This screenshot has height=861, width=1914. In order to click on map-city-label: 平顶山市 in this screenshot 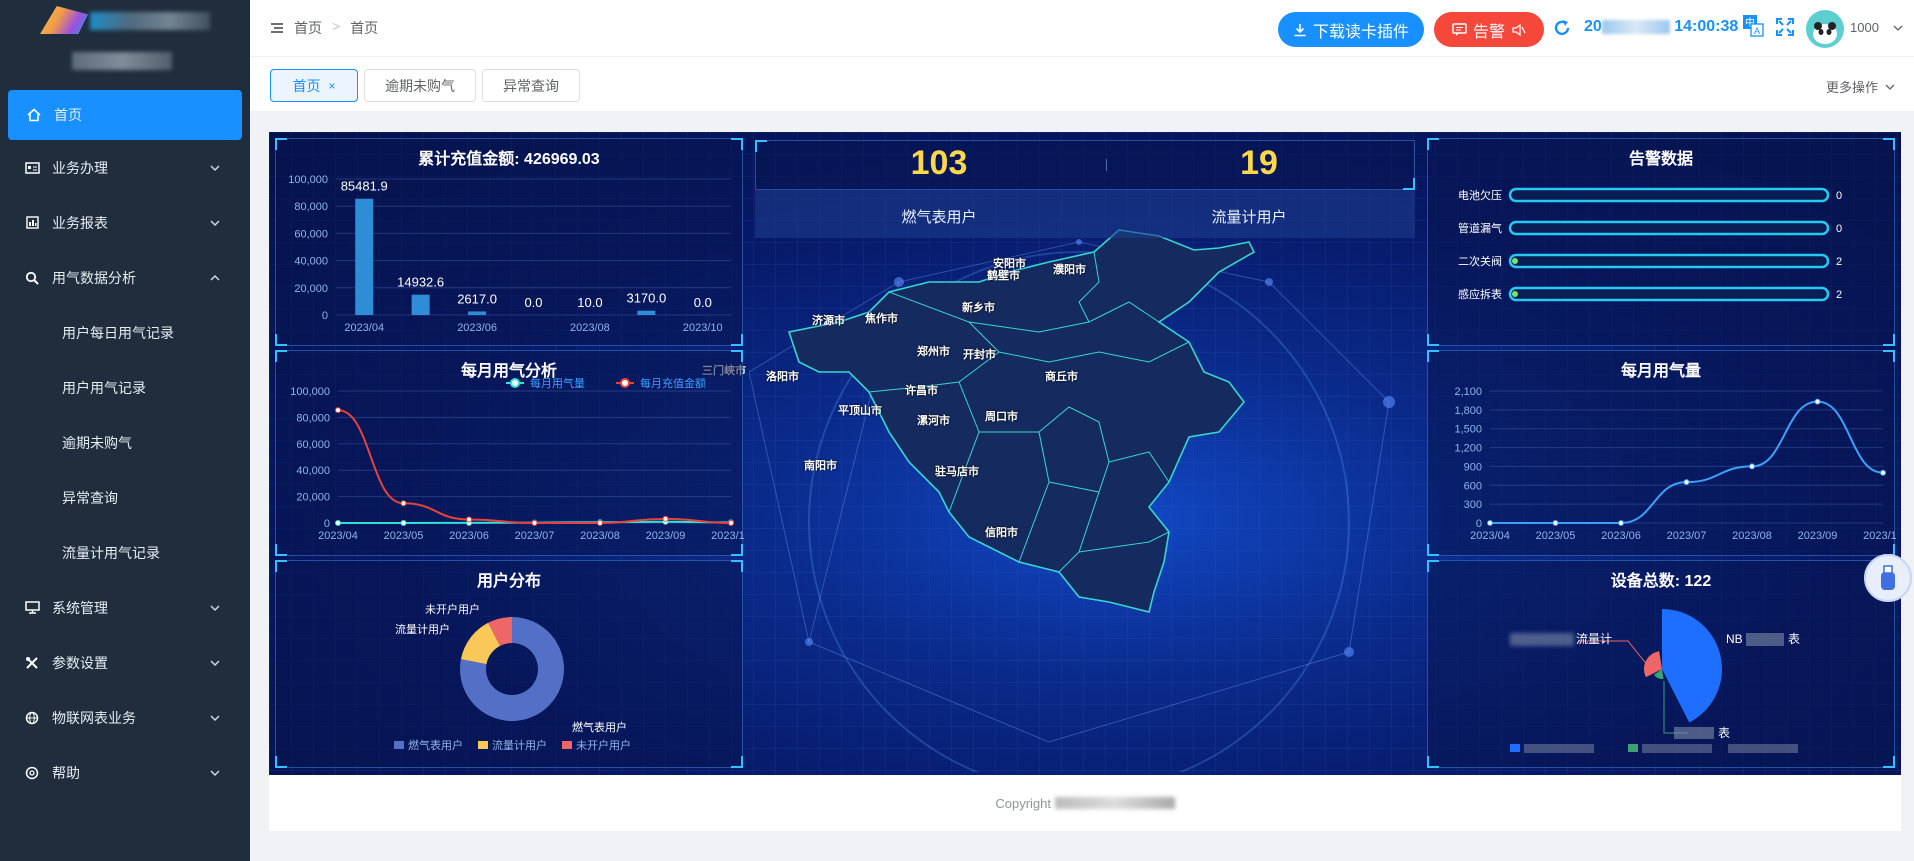, I will do `click(860, 410)`.